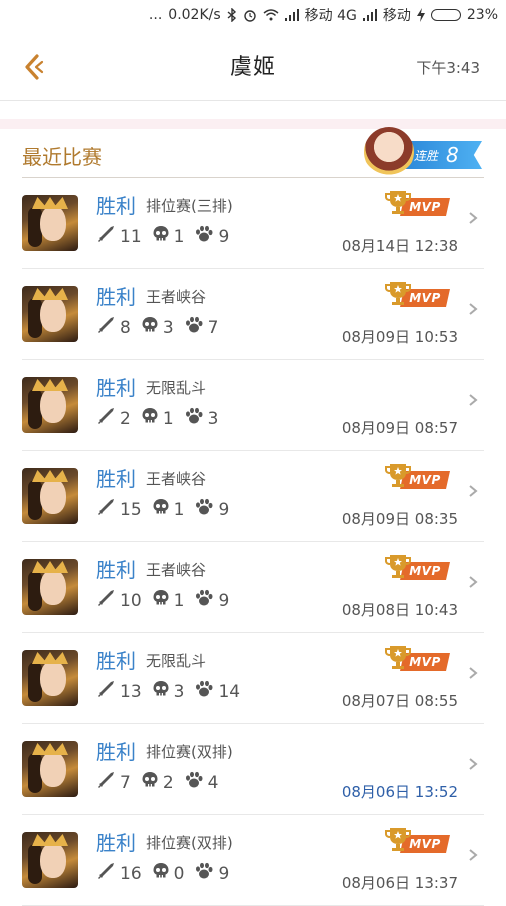 Image resolution: width=506 pixels, height=906 pixels. Describe the element at coordinates (253, 223) in the screenshot. I see `match-row: 胜利 排位赛(三排) 11 1 9 MVP 08月14日 12:38` at that location.